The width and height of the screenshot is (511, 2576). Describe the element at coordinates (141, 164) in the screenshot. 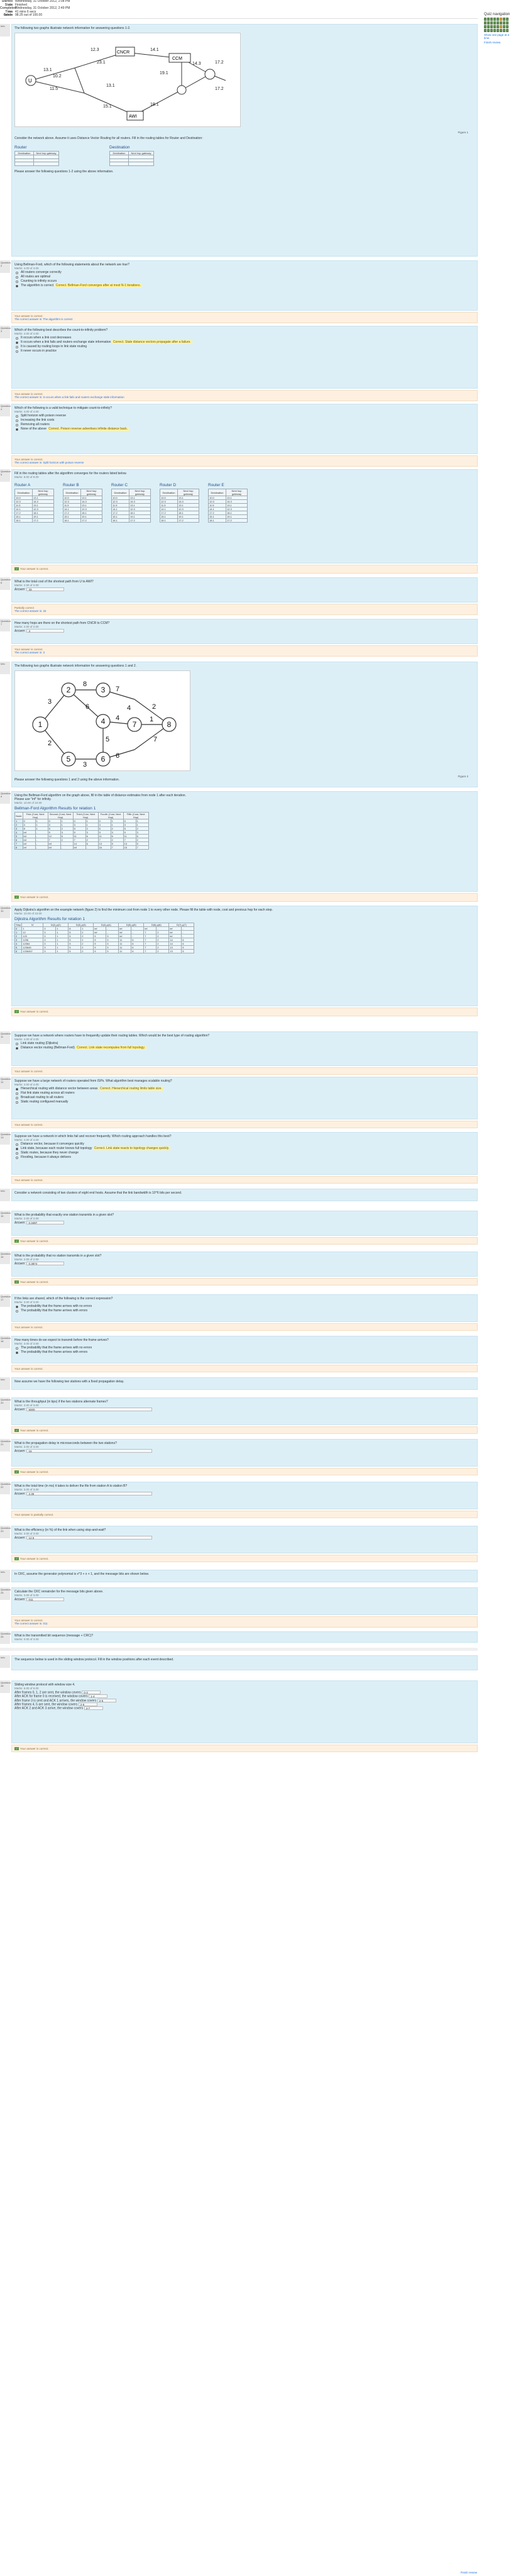

I see `table-cell` at that location.